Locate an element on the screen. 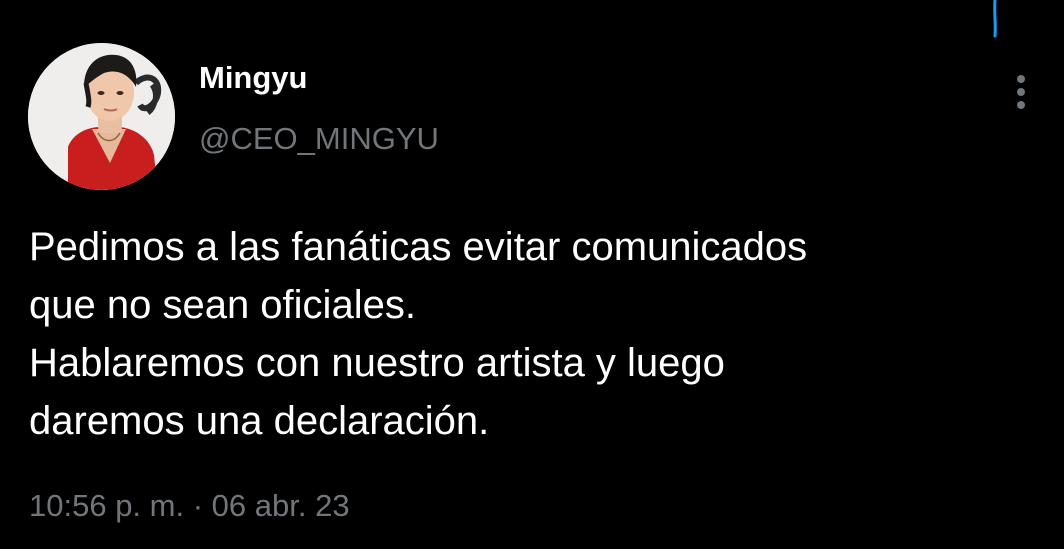 This screenshot has width=1064, height=549. more-vertical-icon is located at coordinates (1021, 79).